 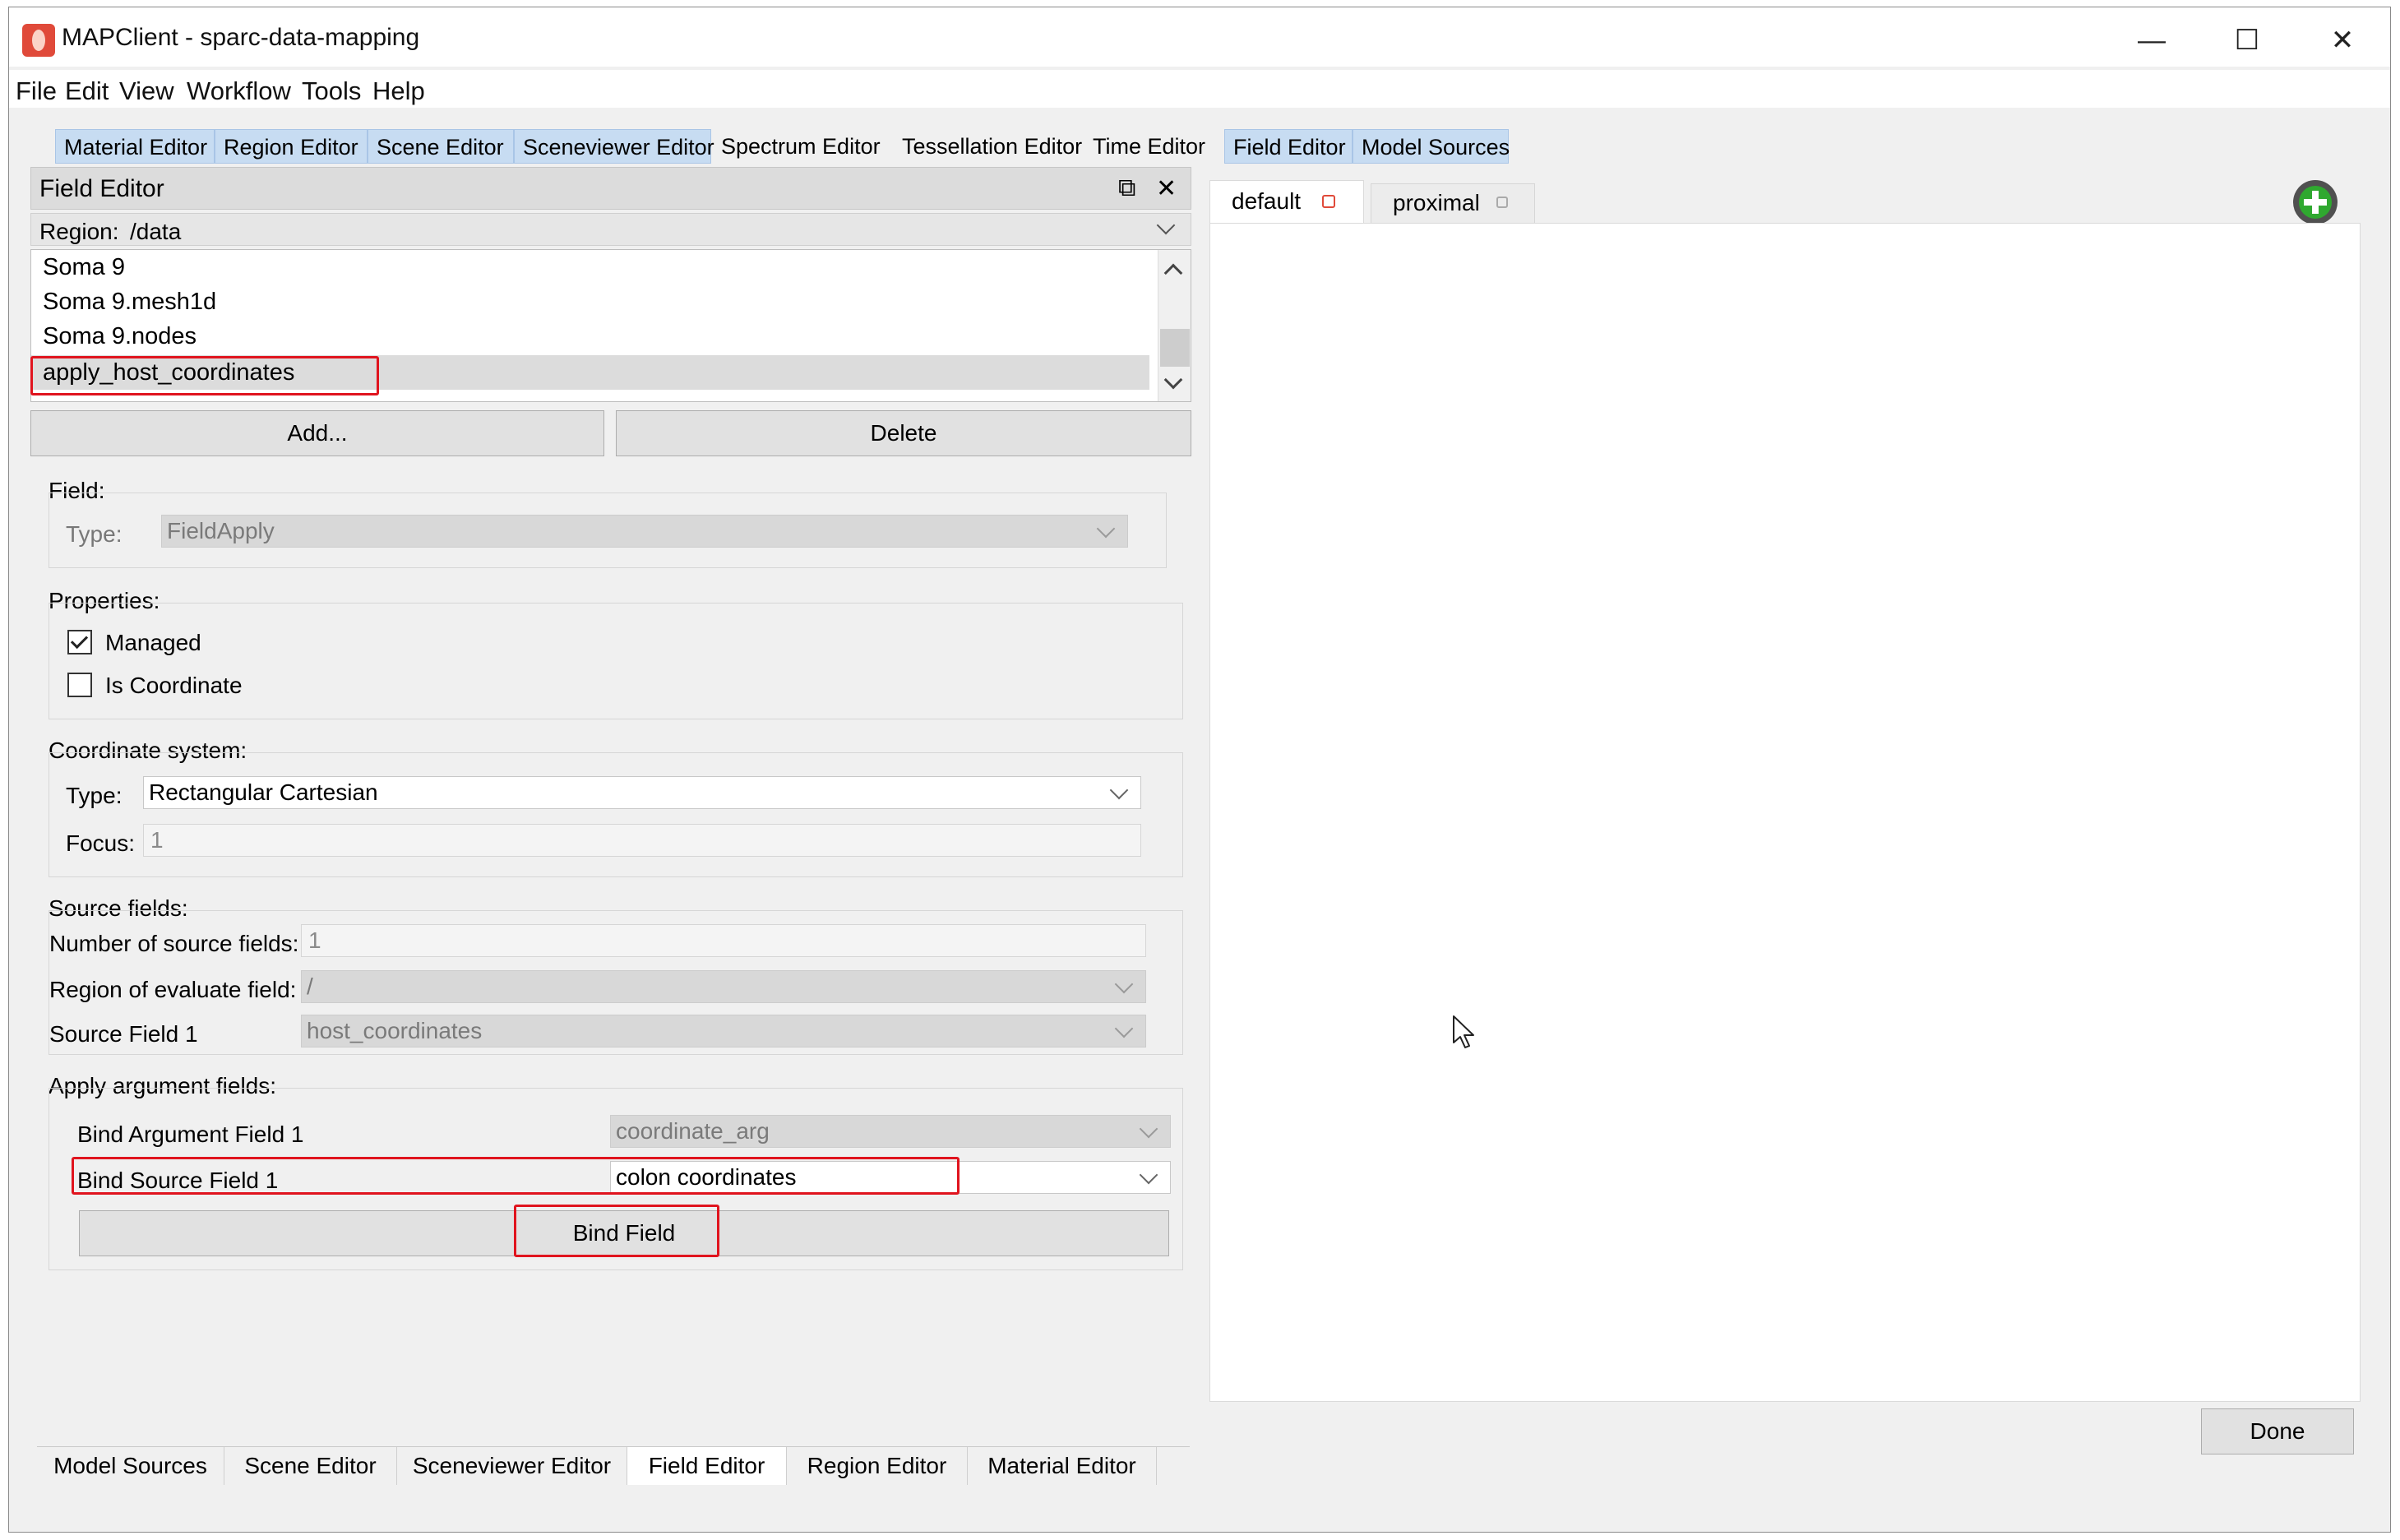 What do you see at coordinates (590, 337) in the screenshot?
I see `list-item: Soma 9.nodes` at bounding box center [590, 337].